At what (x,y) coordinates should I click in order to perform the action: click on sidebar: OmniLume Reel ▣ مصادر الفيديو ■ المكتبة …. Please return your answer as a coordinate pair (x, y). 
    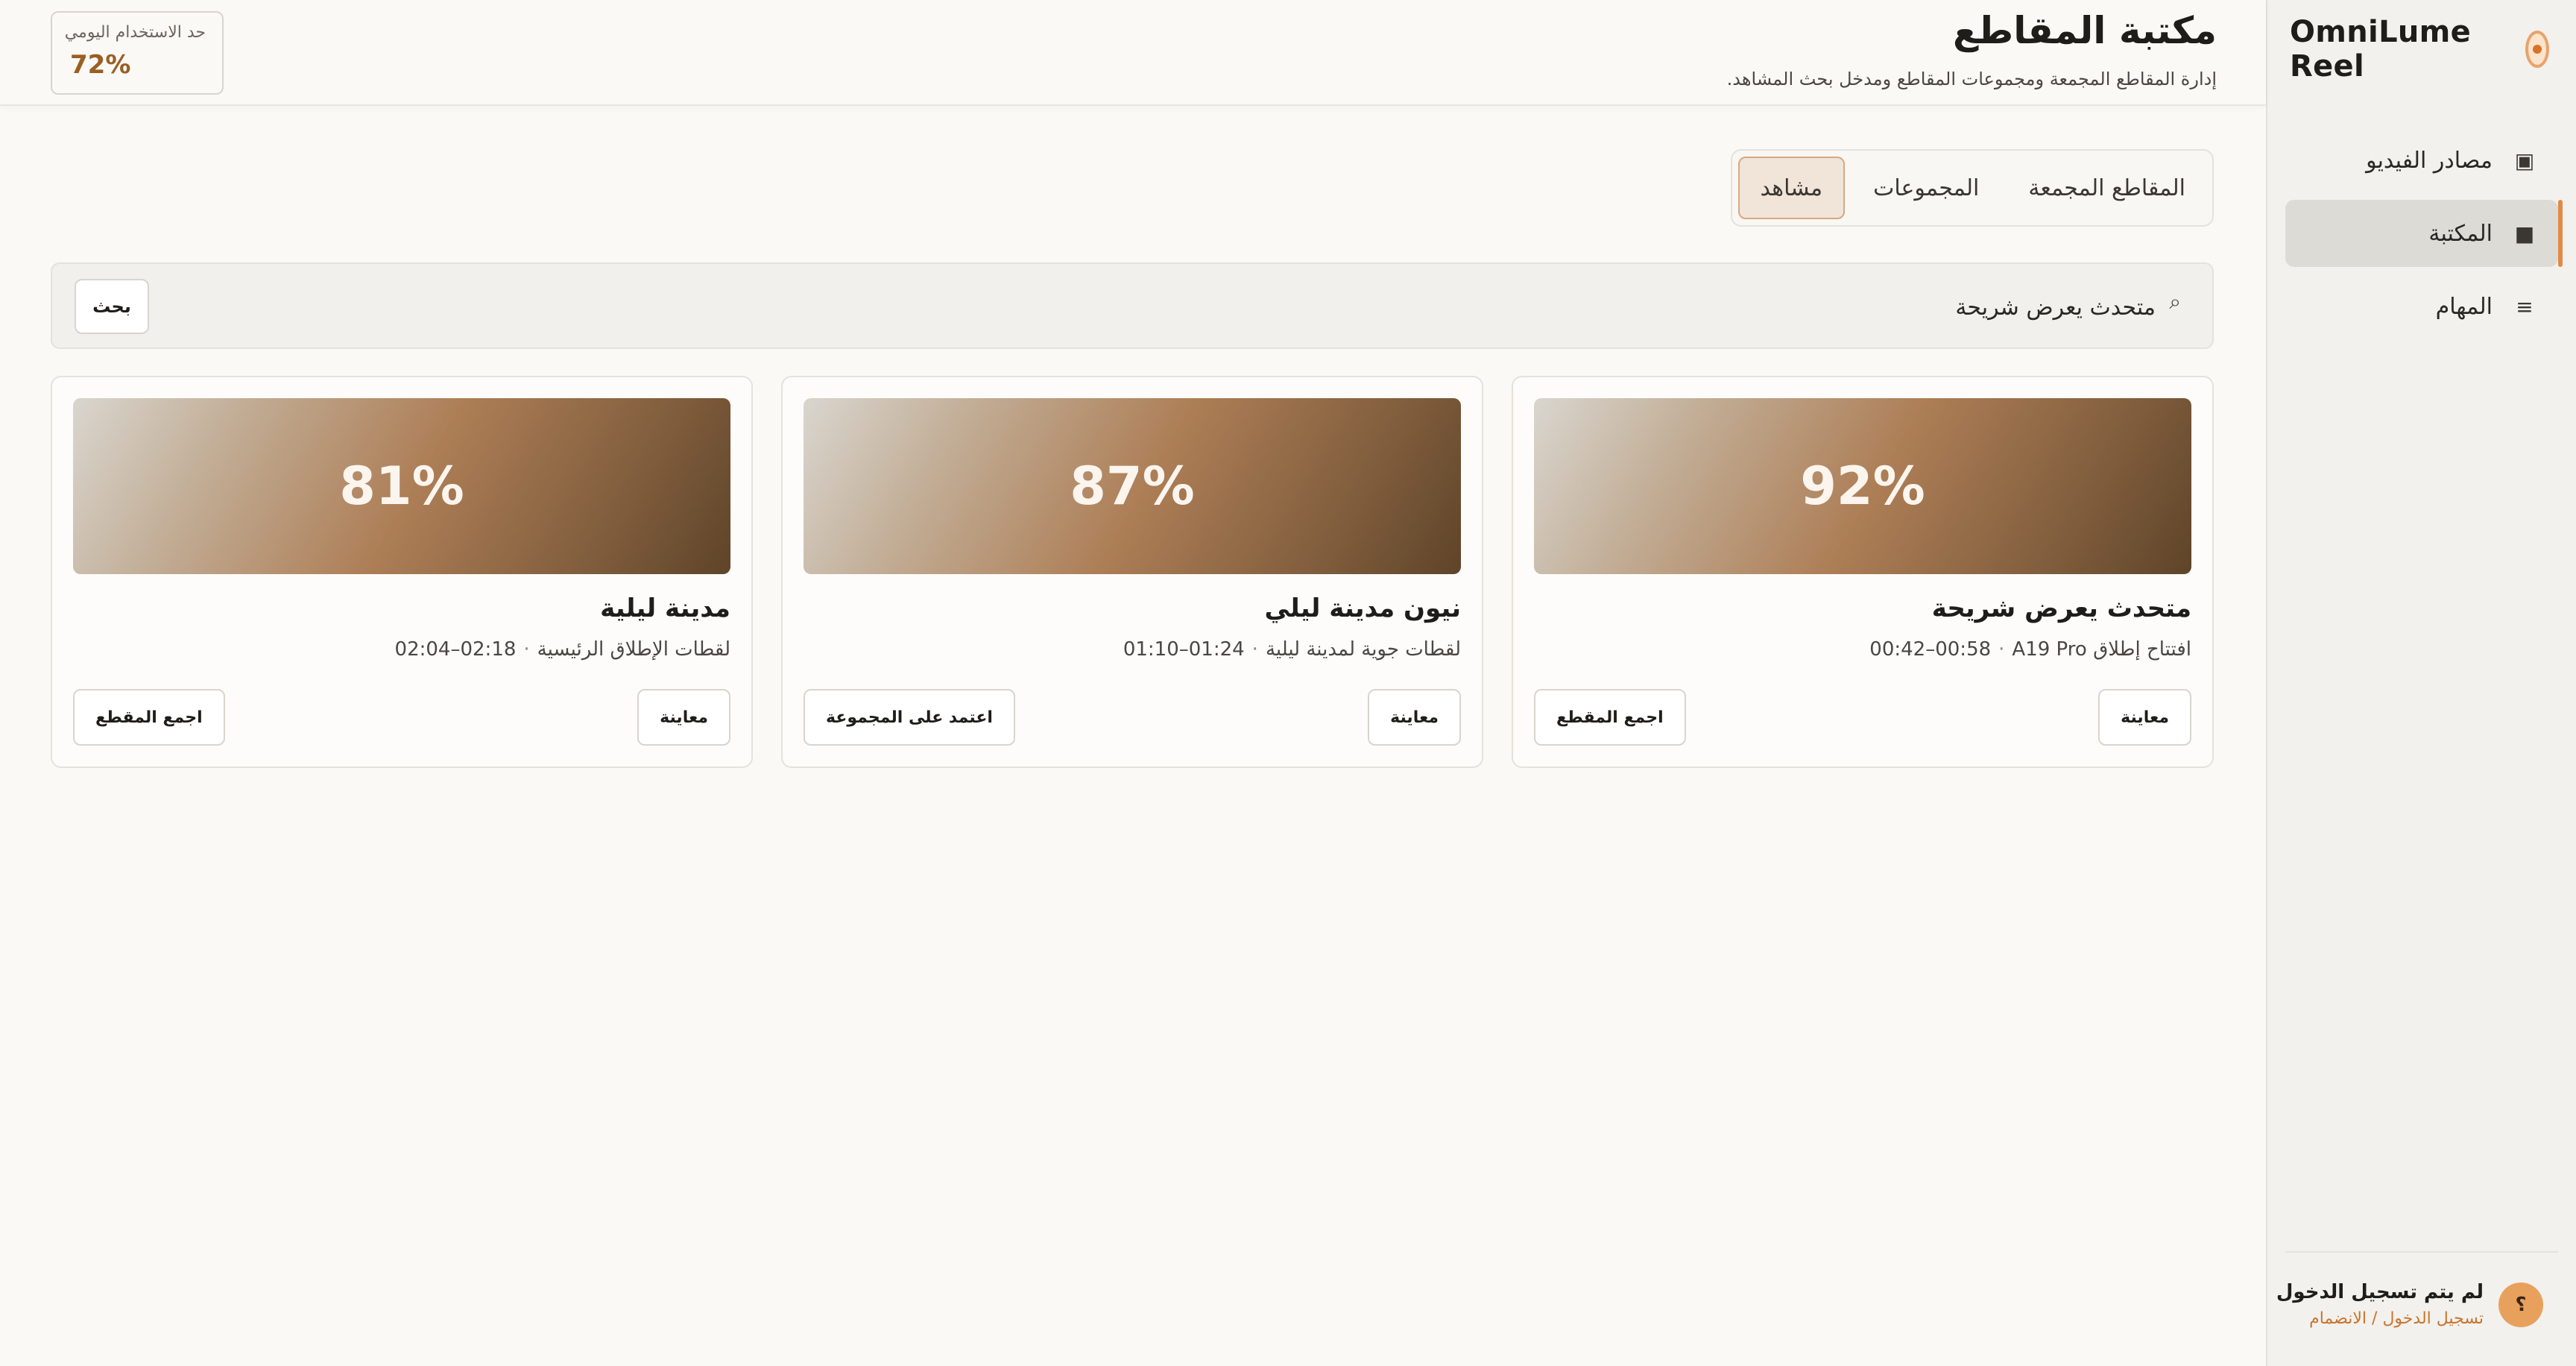
    Looking at the image, I should click on (2421, 683).